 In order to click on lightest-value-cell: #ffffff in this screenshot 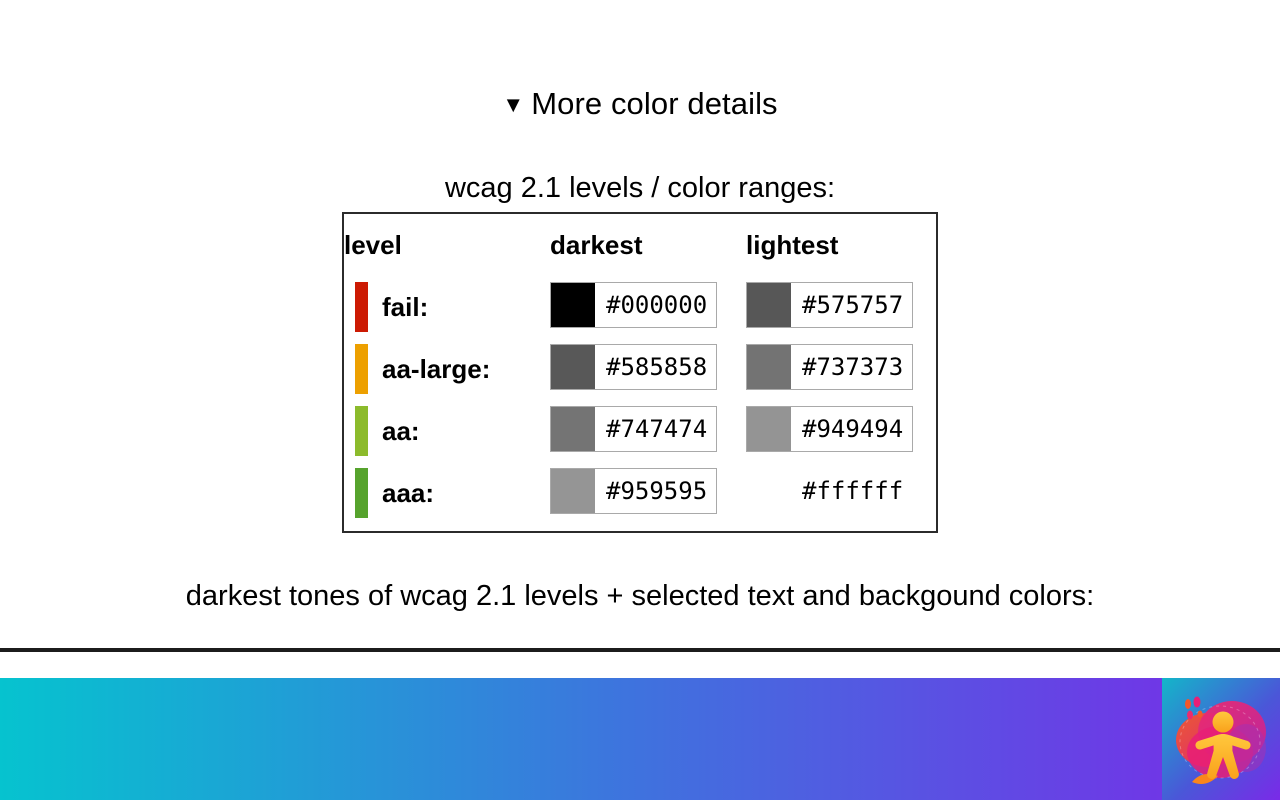, I will do `click(841, 493)`.